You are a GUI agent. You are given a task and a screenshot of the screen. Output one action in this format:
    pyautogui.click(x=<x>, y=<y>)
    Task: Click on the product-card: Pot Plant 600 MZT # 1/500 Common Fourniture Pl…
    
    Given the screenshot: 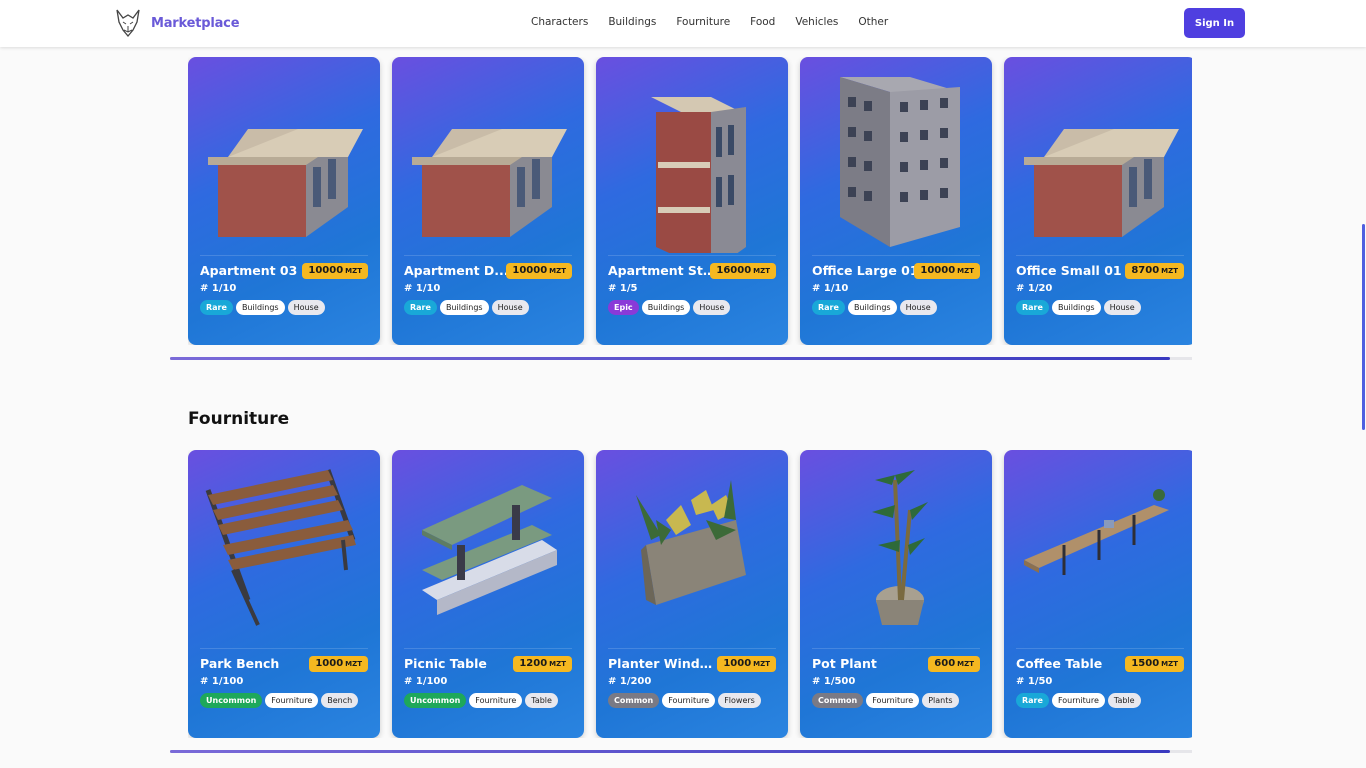 What is the action you would take?
    pyautogui.click(x=896, y=594)
    